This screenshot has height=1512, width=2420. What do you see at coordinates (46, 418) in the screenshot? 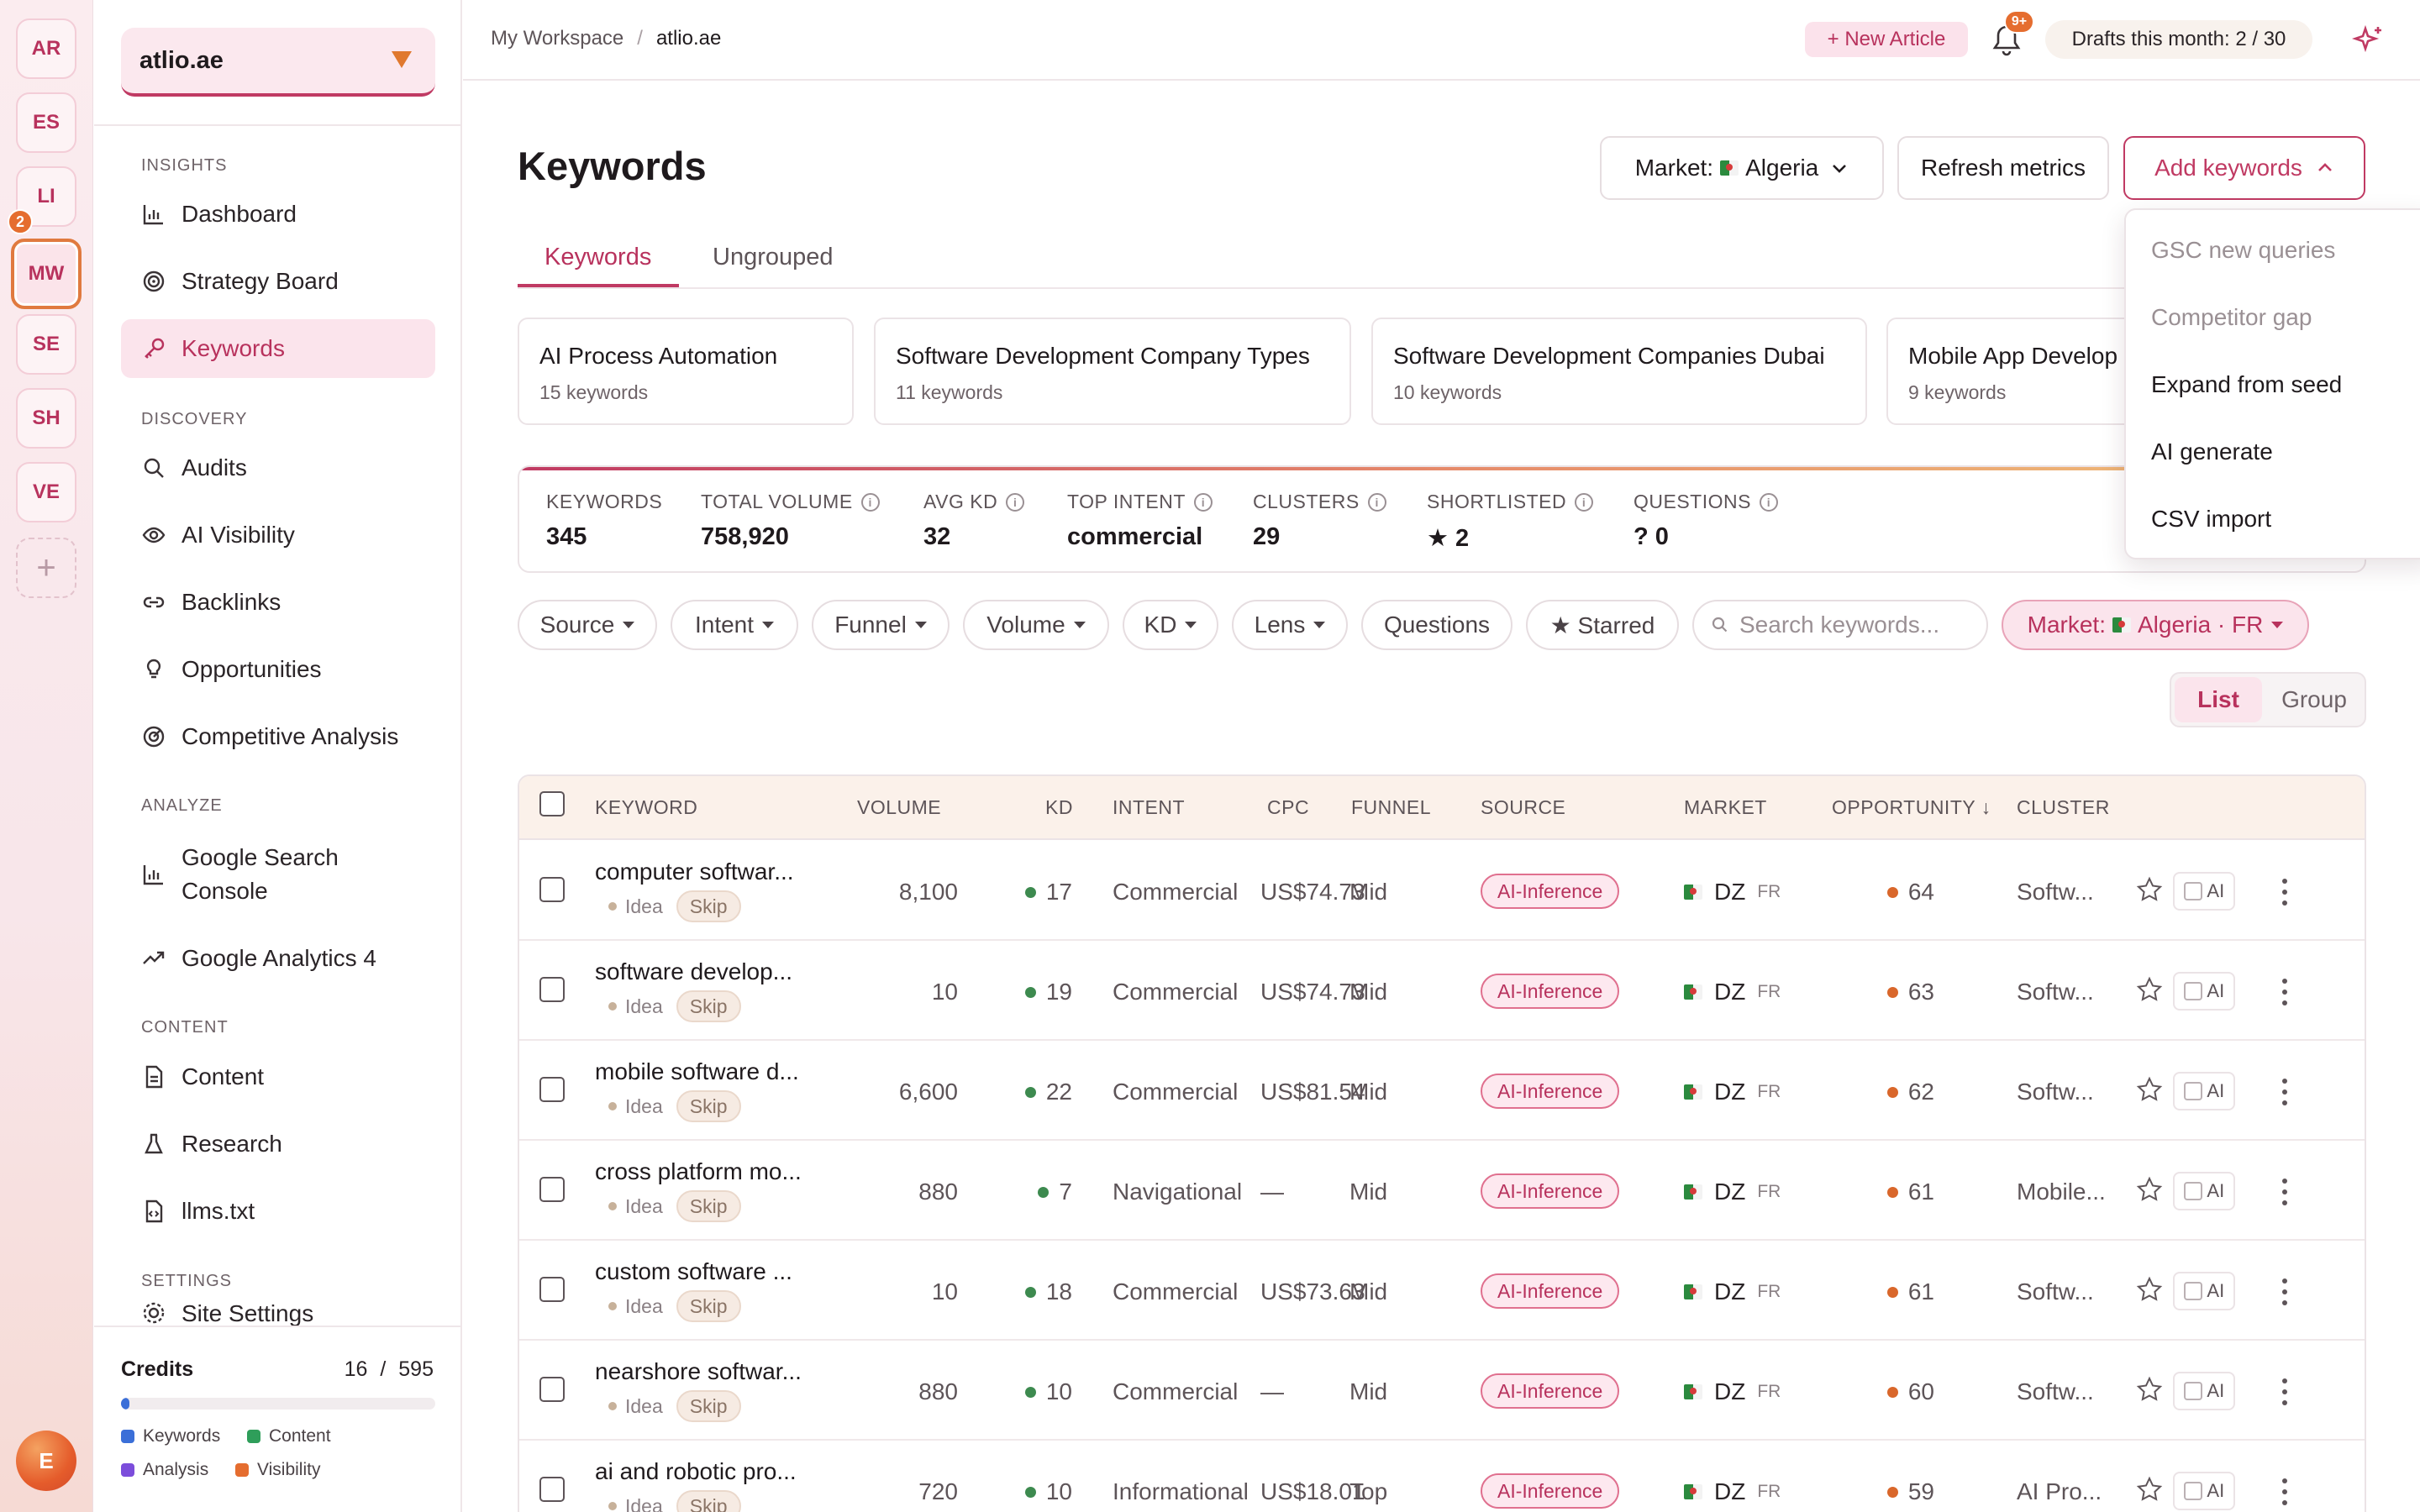
I see `workspace-sh: SH` at bounding box center [46, 418].